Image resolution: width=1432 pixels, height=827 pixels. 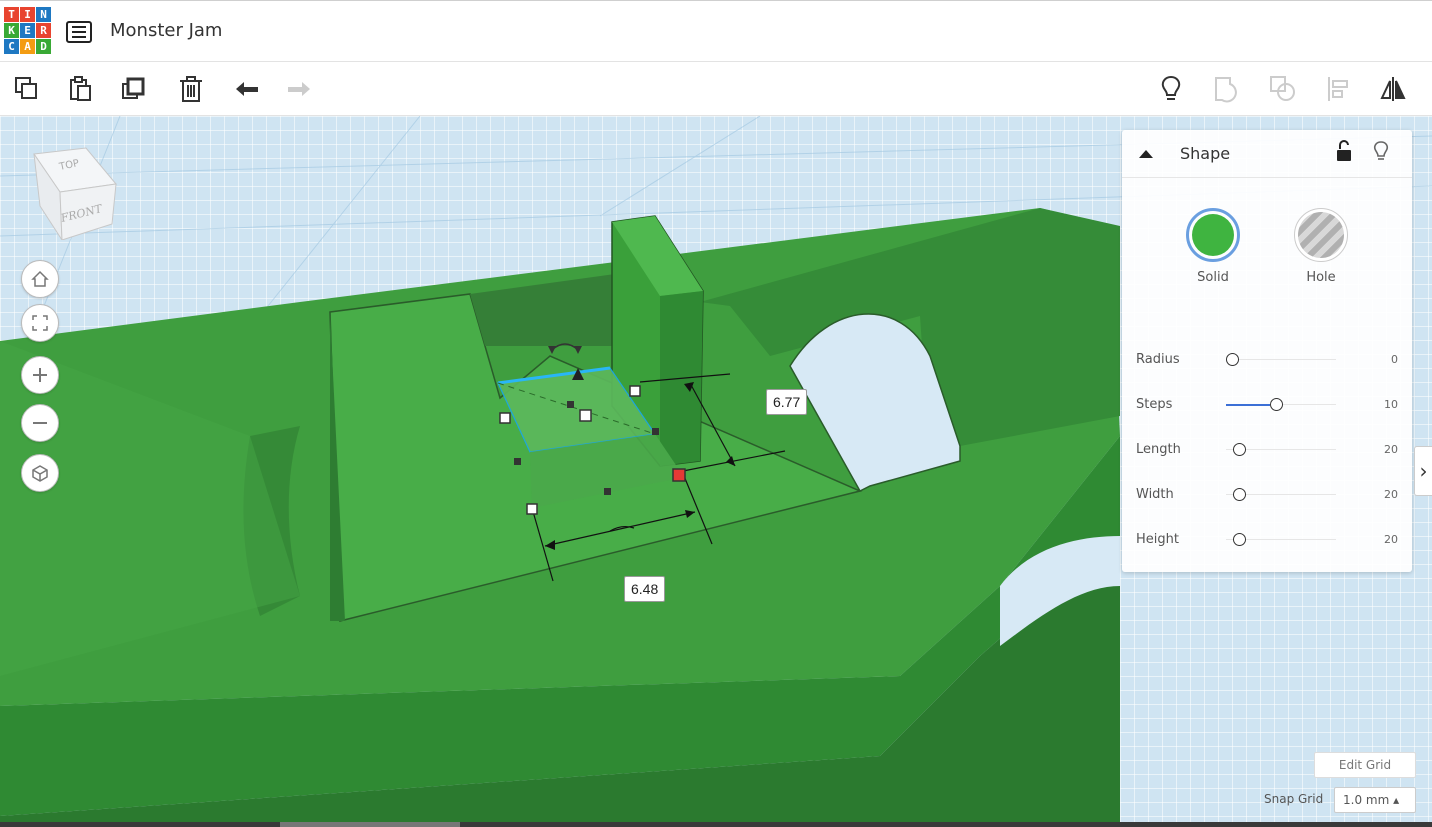 What do you see at coordinates (1391, 404) in the screenshot?
I see `property-value: 10` at bounding box center [1391, 404].